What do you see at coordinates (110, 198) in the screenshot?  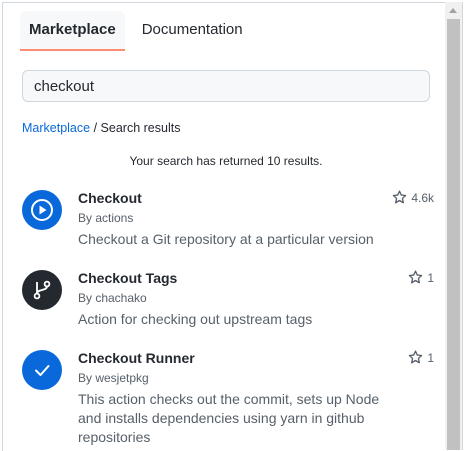 I see `result-title: Checkout` at bounding box center [110, 198].